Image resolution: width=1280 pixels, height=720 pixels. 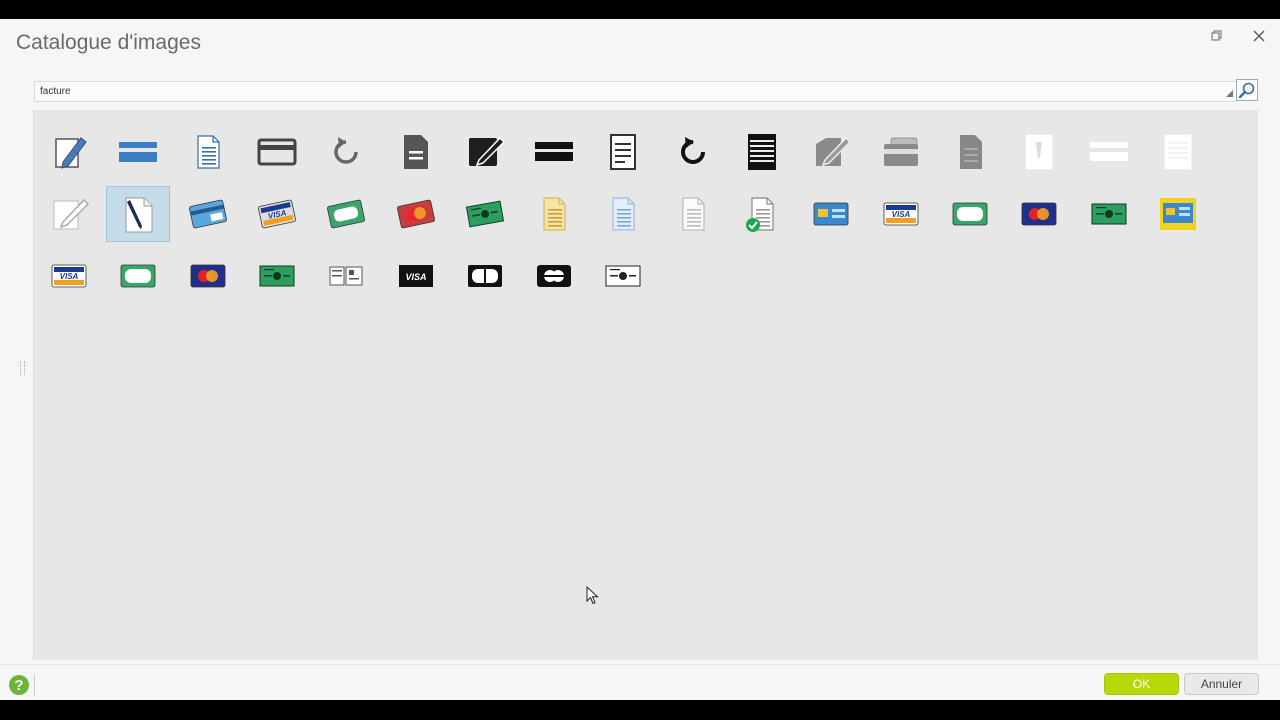 I want to click on blue-card-flat-icon, so click(x=831, y=214).